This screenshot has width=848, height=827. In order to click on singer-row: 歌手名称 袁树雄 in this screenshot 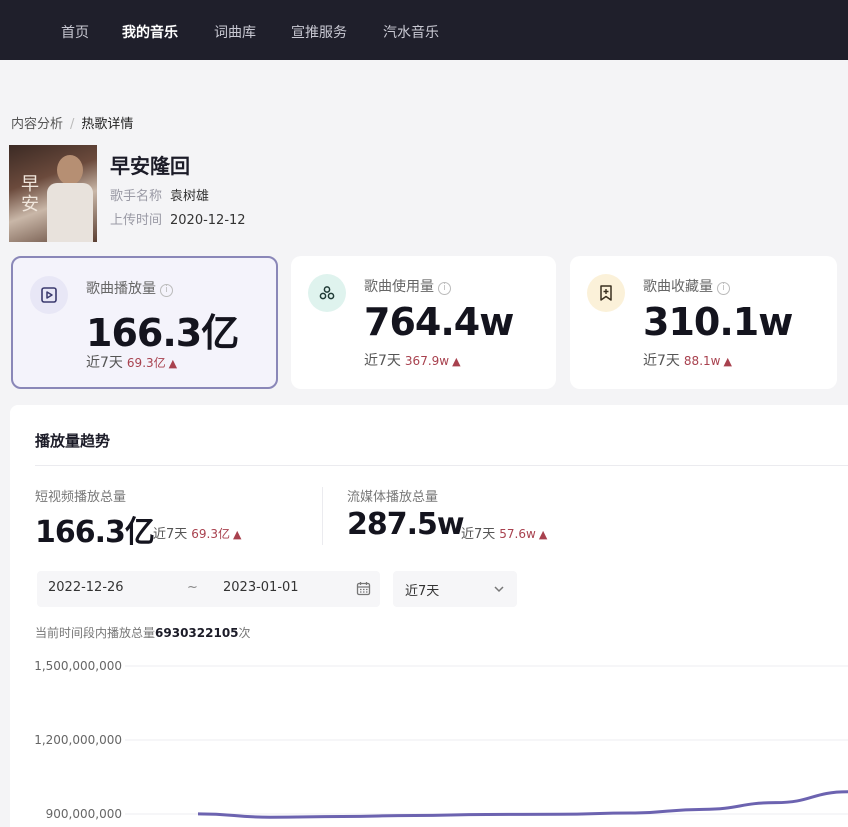, I will do `click(159, 194)`.